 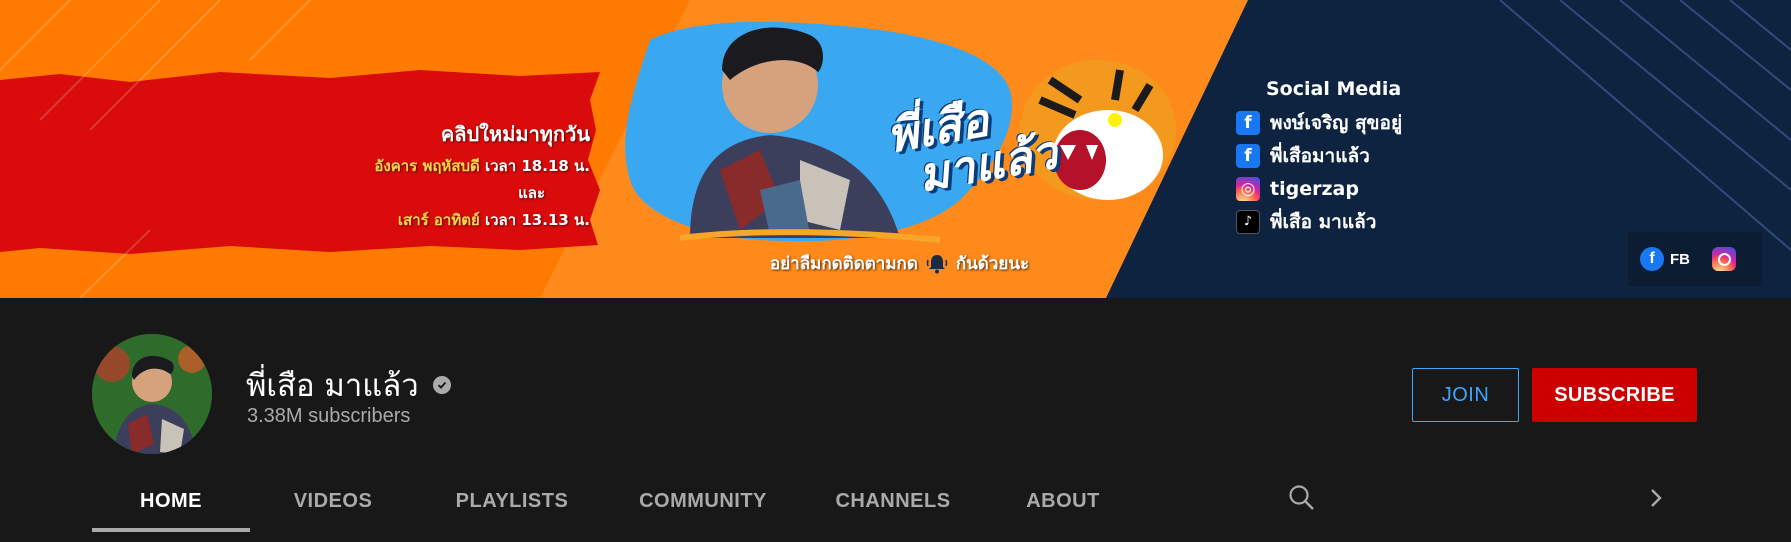 I want to click on social-item-label: พี่เสือ มาแล้ว, so click(x=1323, y=221).